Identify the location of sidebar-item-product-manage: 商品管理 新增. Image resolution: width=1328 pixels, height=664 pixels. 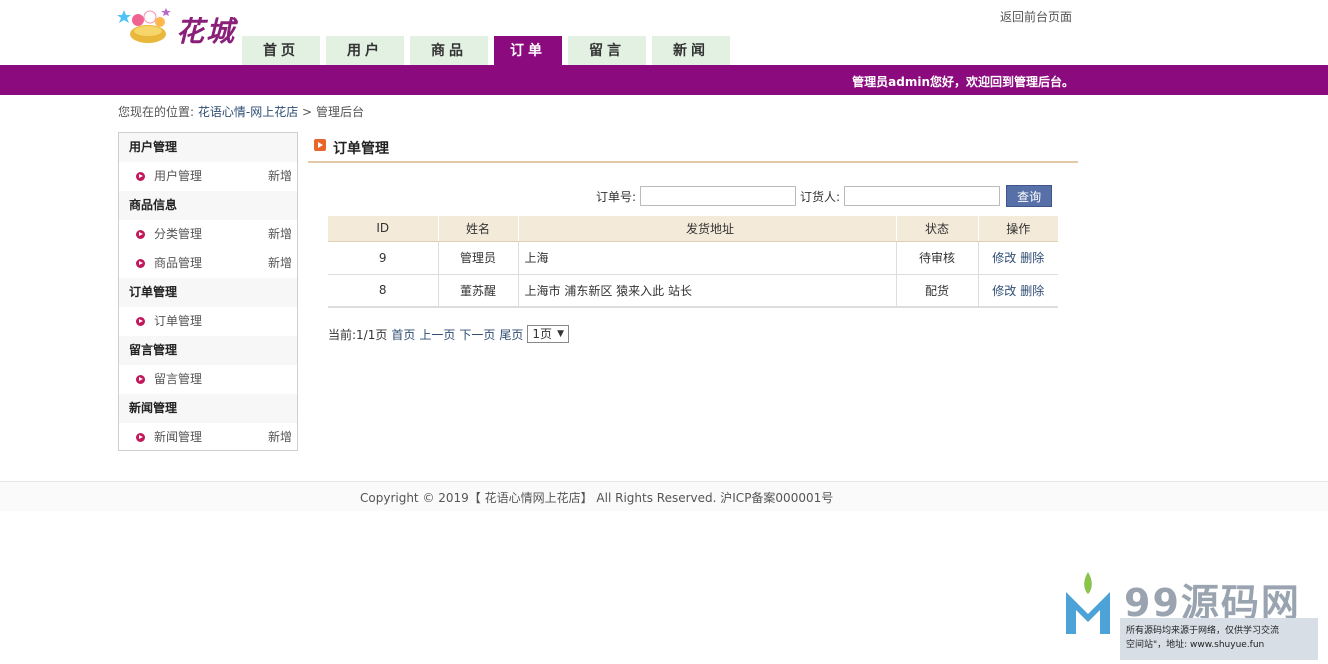
(208, 263).